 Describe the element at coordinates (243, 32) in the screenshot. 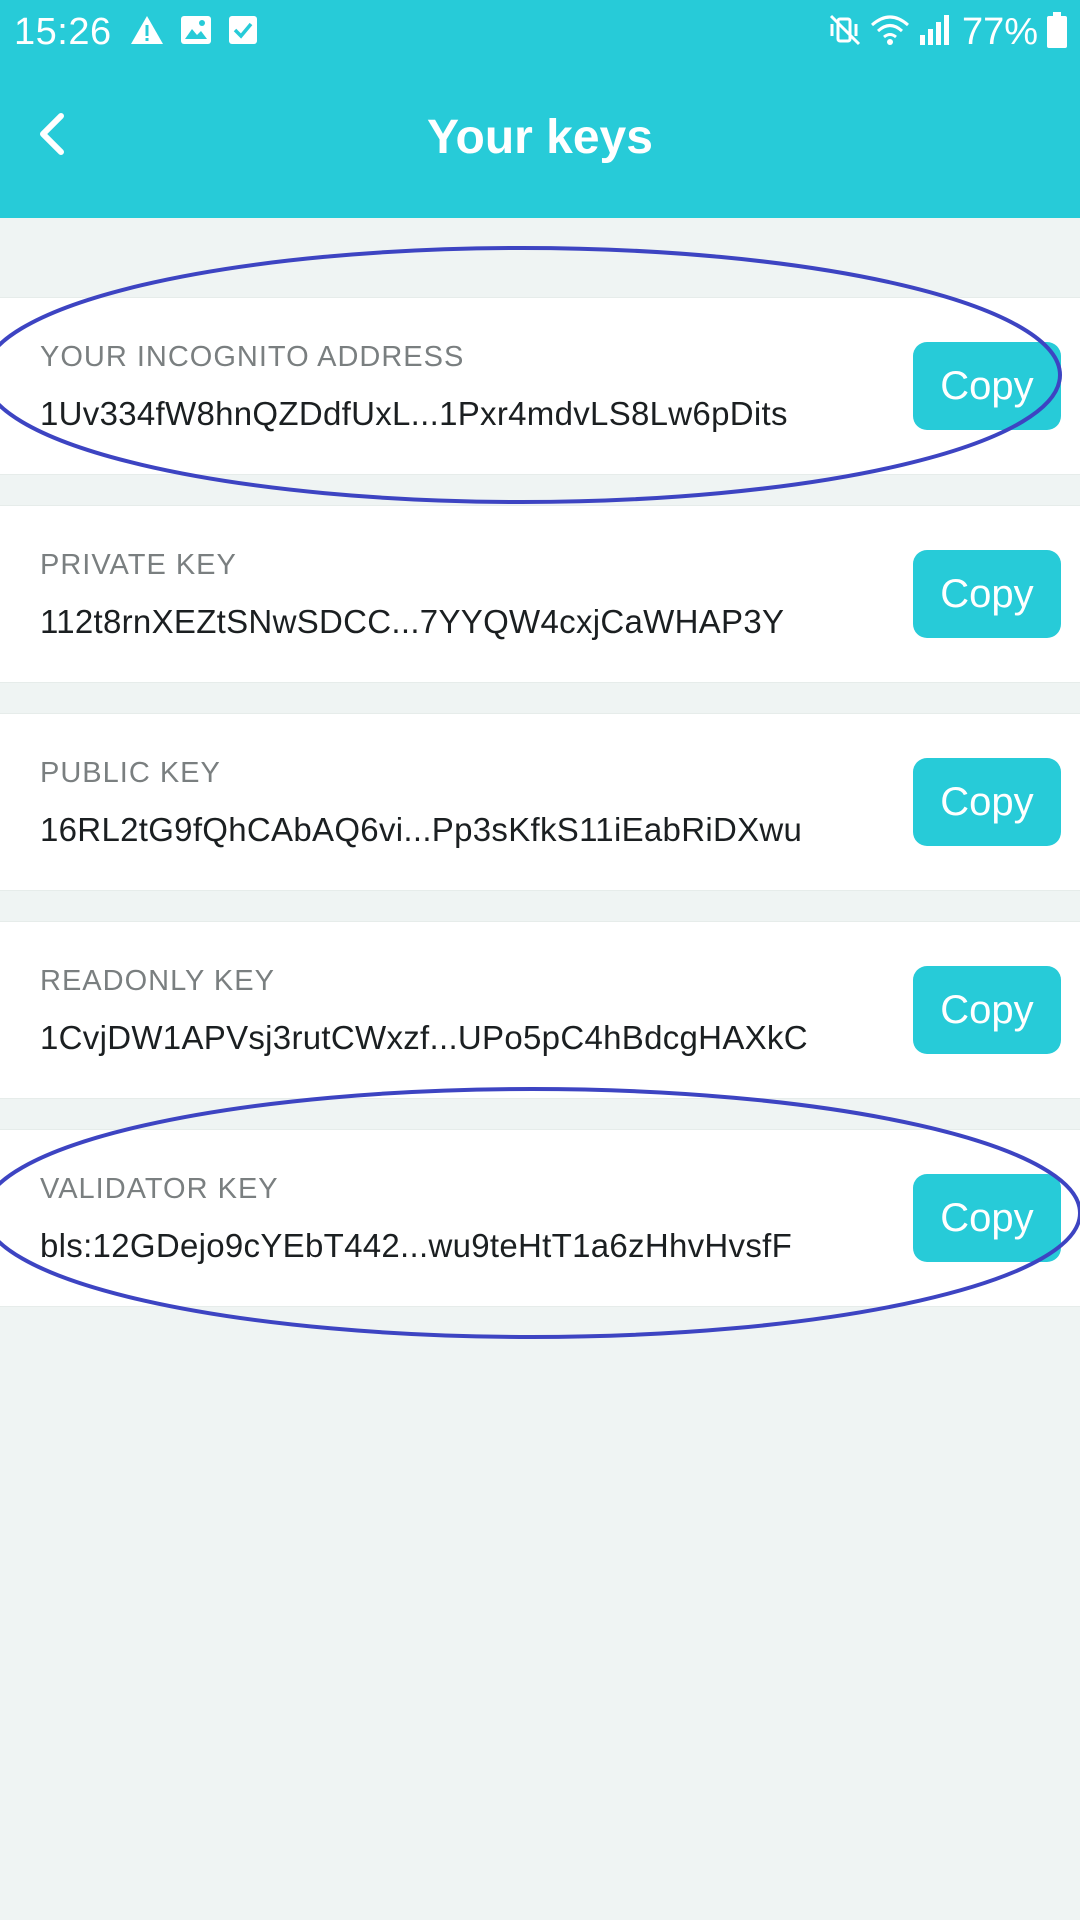

I see `checkbox-icon` at that location.